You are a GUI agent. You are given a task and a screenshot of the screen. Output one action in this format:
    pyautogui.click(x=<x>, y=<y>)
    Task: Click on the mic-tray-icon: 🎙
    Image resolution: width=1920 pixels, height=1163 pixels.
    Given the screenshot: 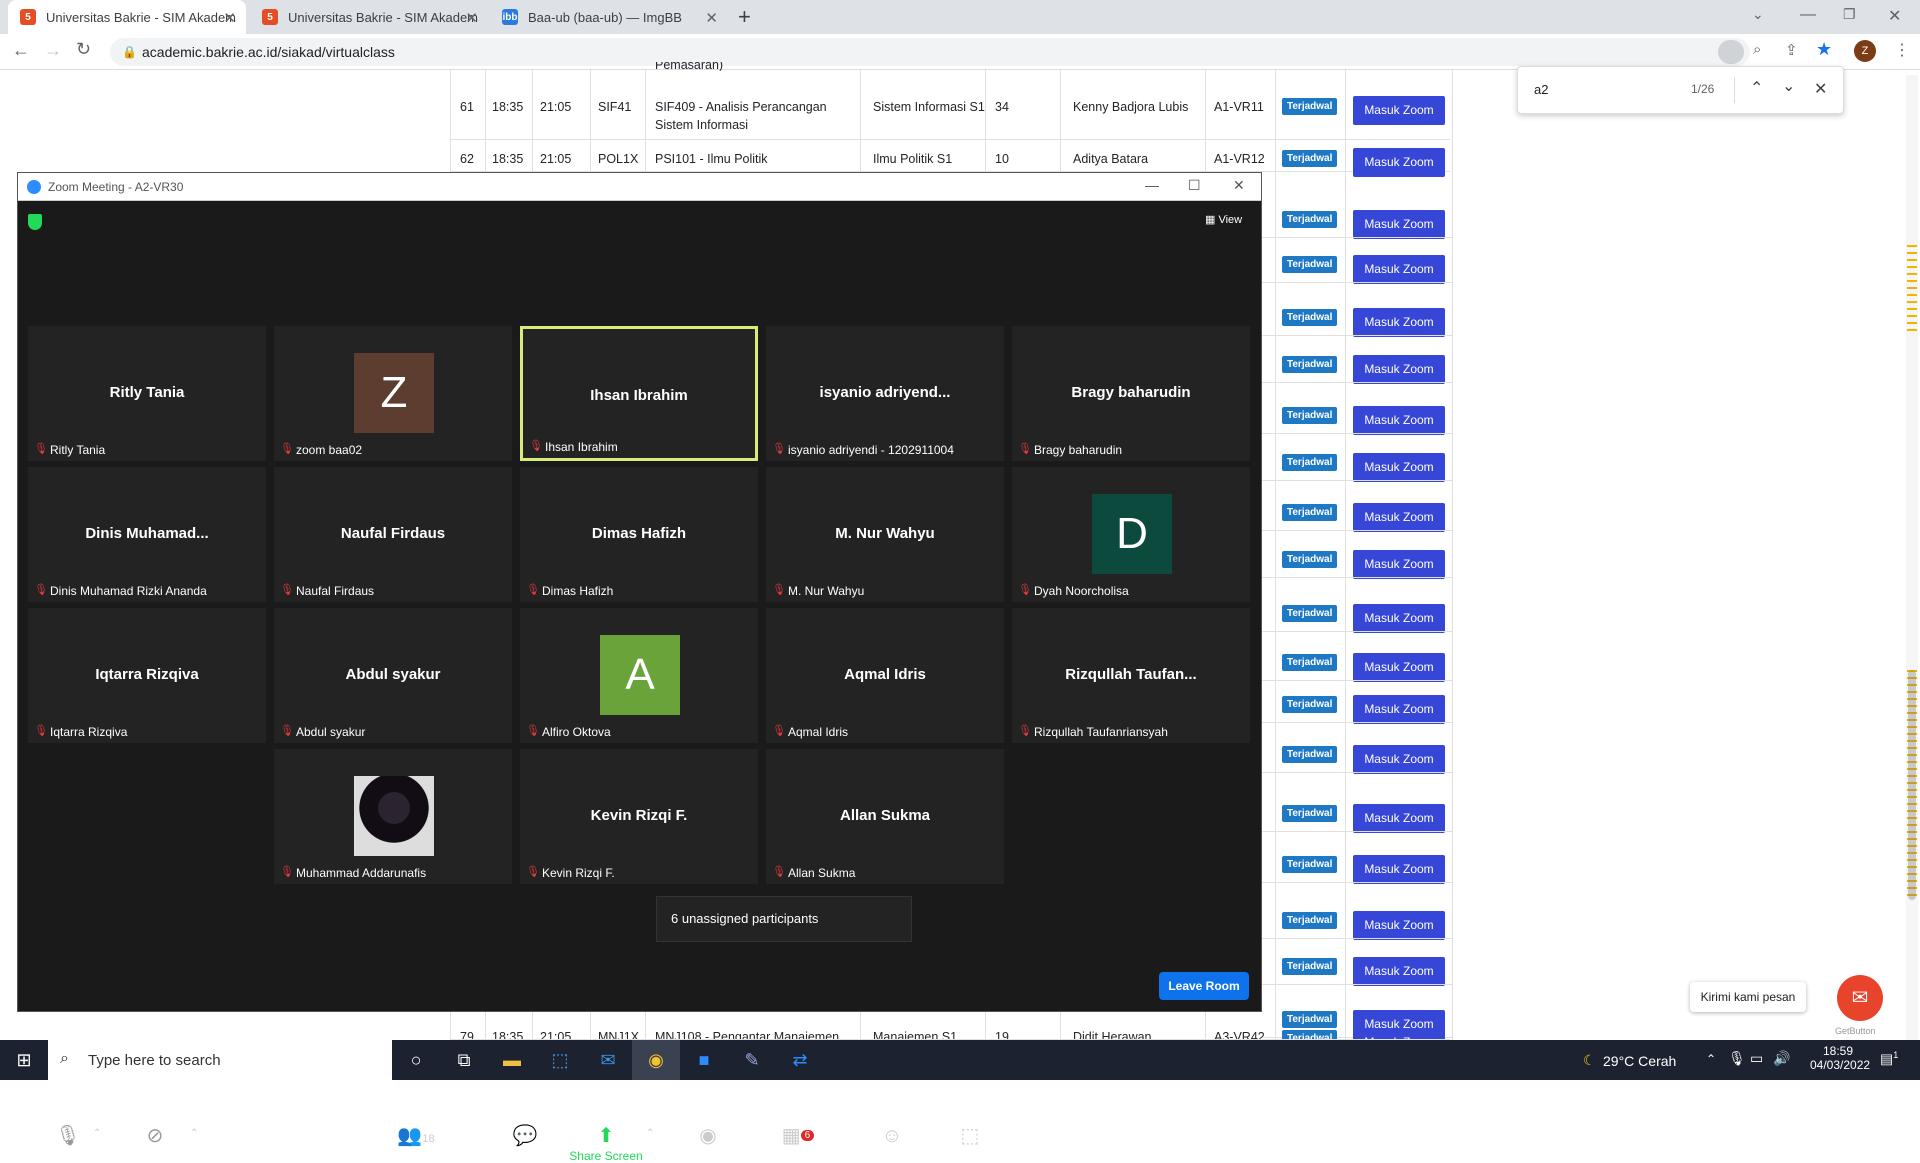 What is the action you would take?
    pyautogui.click(x=1737, y=1058)
    